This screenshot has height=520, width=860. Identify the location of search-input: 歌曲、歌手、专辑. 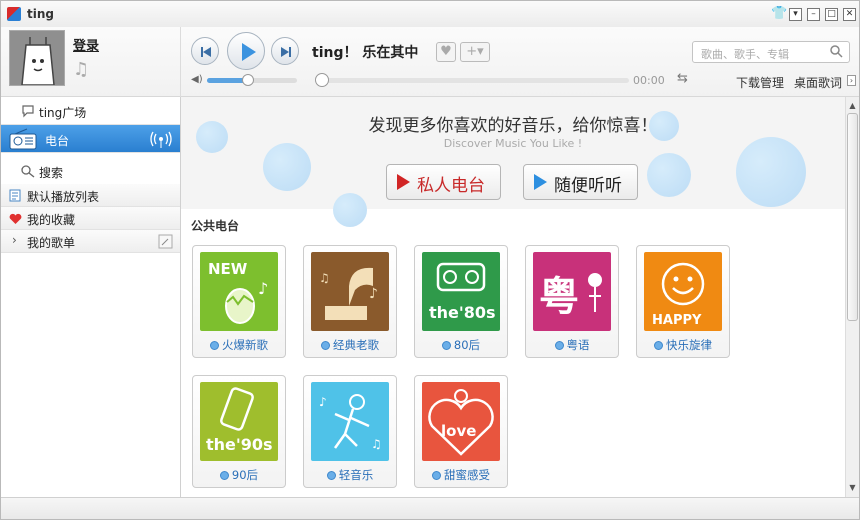
(771, 52).